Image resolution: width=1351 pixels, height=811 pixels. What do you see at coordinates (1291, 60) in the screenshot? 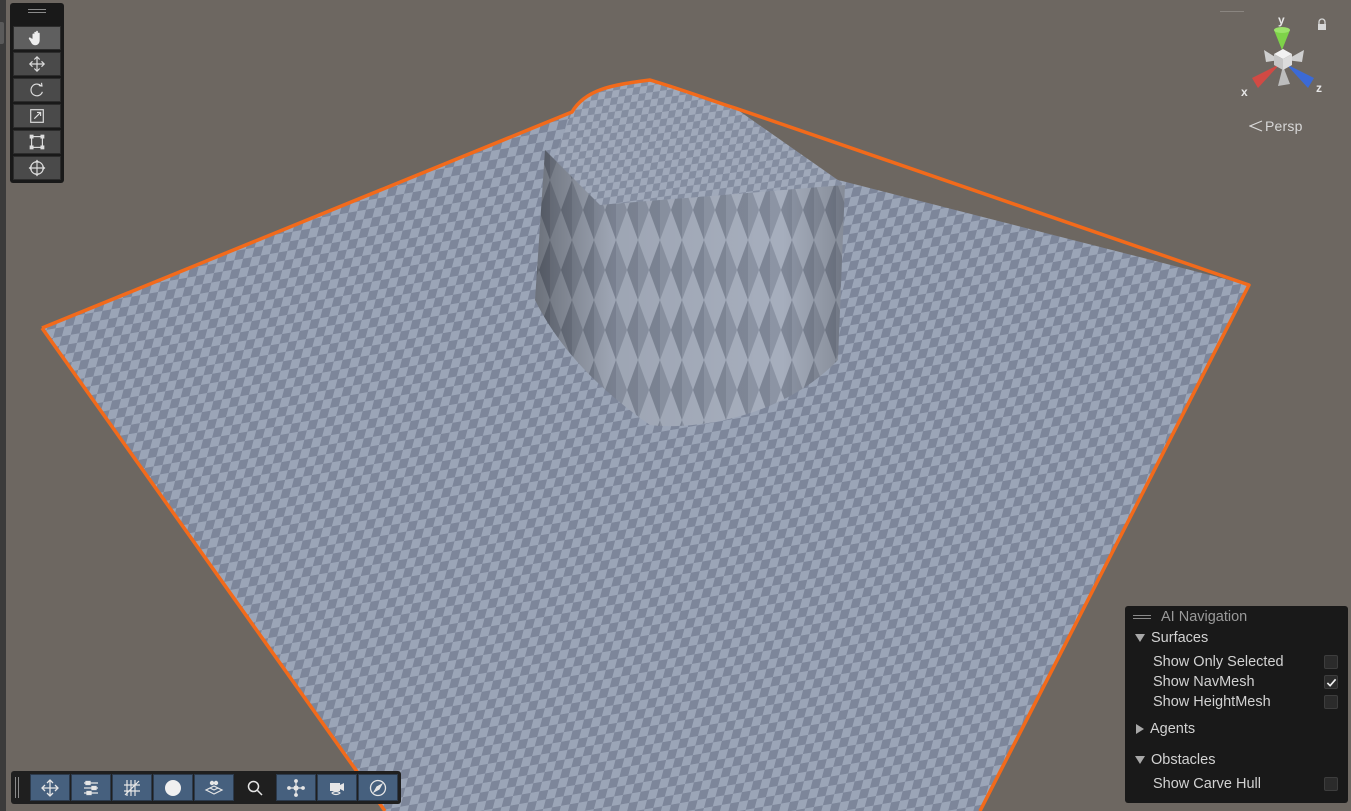
I see `orientation-gizmo: y x z` at bounding box center [1291, 60].